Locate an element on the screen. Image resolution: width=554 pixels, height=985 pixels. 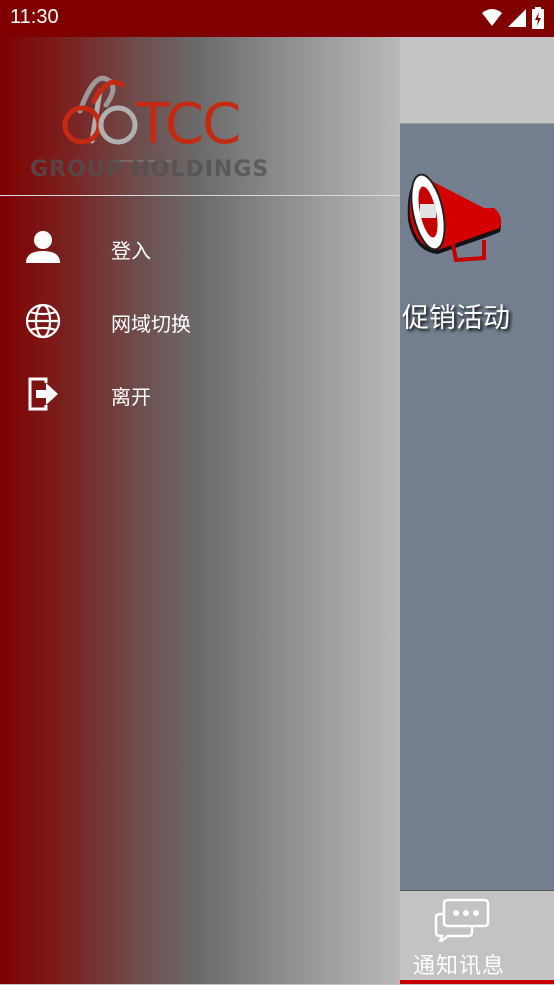
logo-text: TCC is located at coordinates (187, 124).